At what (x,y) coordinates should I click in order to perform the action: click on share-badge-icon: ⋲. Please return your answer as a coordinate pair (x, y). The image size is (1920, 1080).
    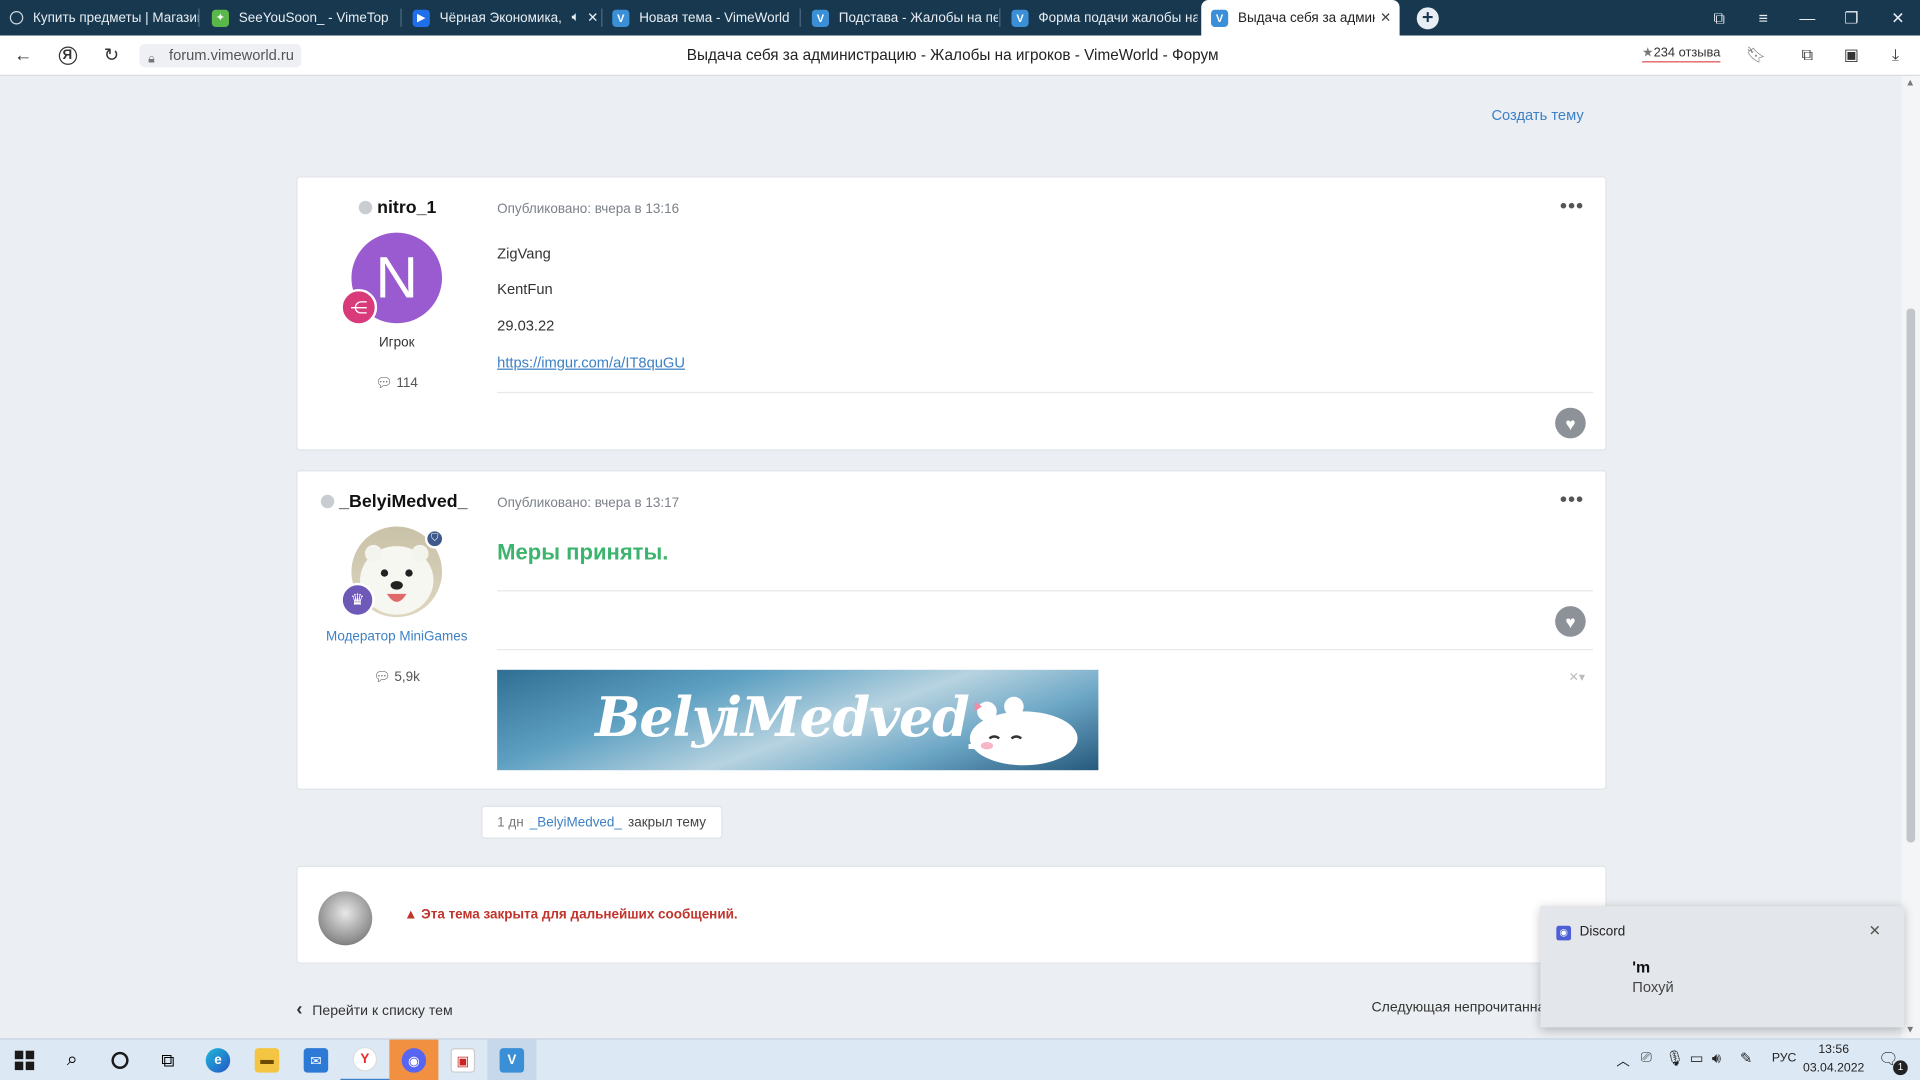
    Looking at the image, I should click on (359, 307).